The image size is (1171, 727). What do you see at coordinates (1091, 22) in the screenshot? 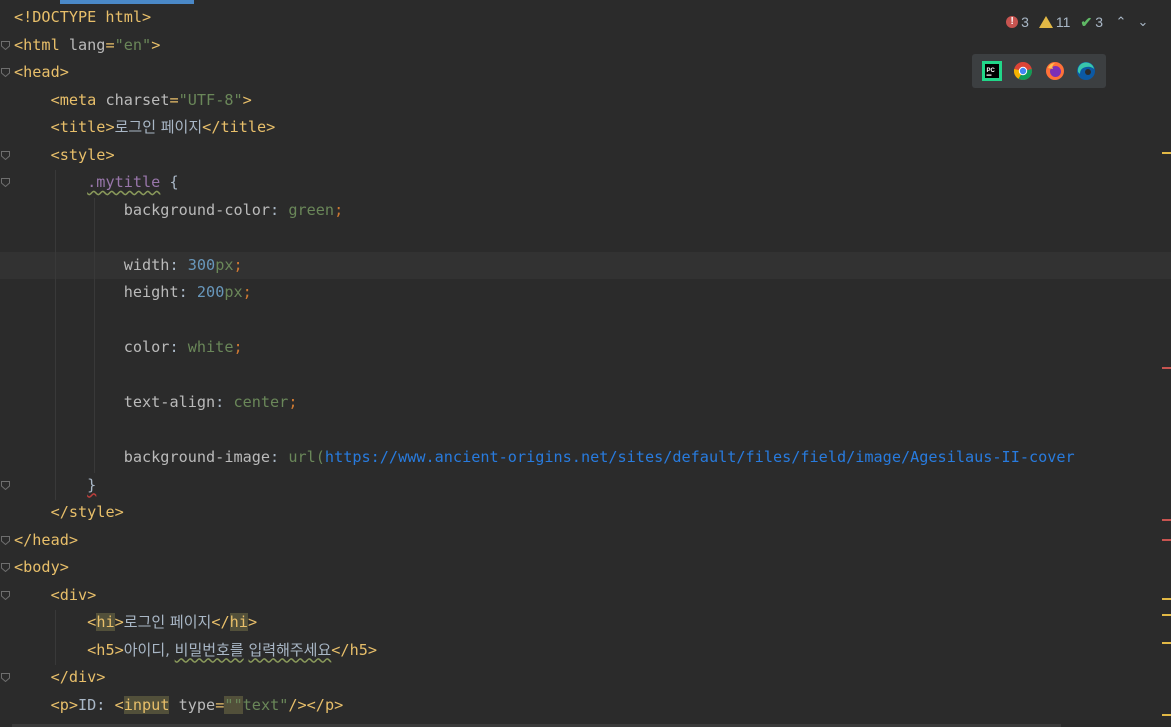
I see `ok-indicator: ✔ 3` at bounding box center [1091, 22].